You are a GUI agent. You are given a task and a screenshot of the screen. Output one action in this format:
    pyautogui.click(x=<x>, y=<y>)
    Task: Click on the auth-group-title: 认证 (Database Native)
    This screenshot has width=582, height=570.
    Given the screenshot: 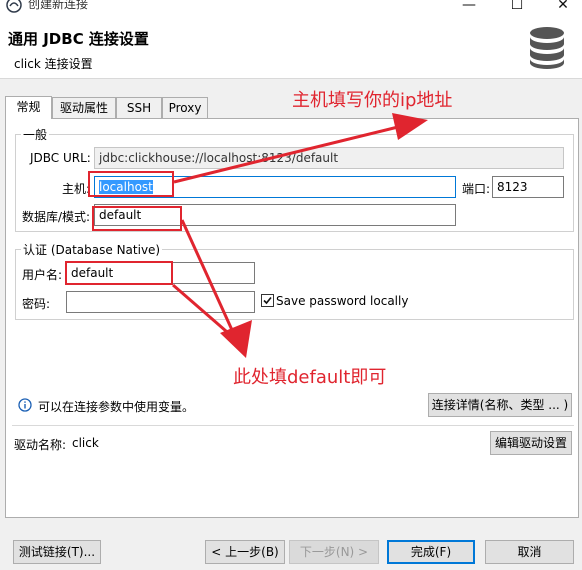 What is the action you would take?
    pyautogui.click(x=92, y=249)
    